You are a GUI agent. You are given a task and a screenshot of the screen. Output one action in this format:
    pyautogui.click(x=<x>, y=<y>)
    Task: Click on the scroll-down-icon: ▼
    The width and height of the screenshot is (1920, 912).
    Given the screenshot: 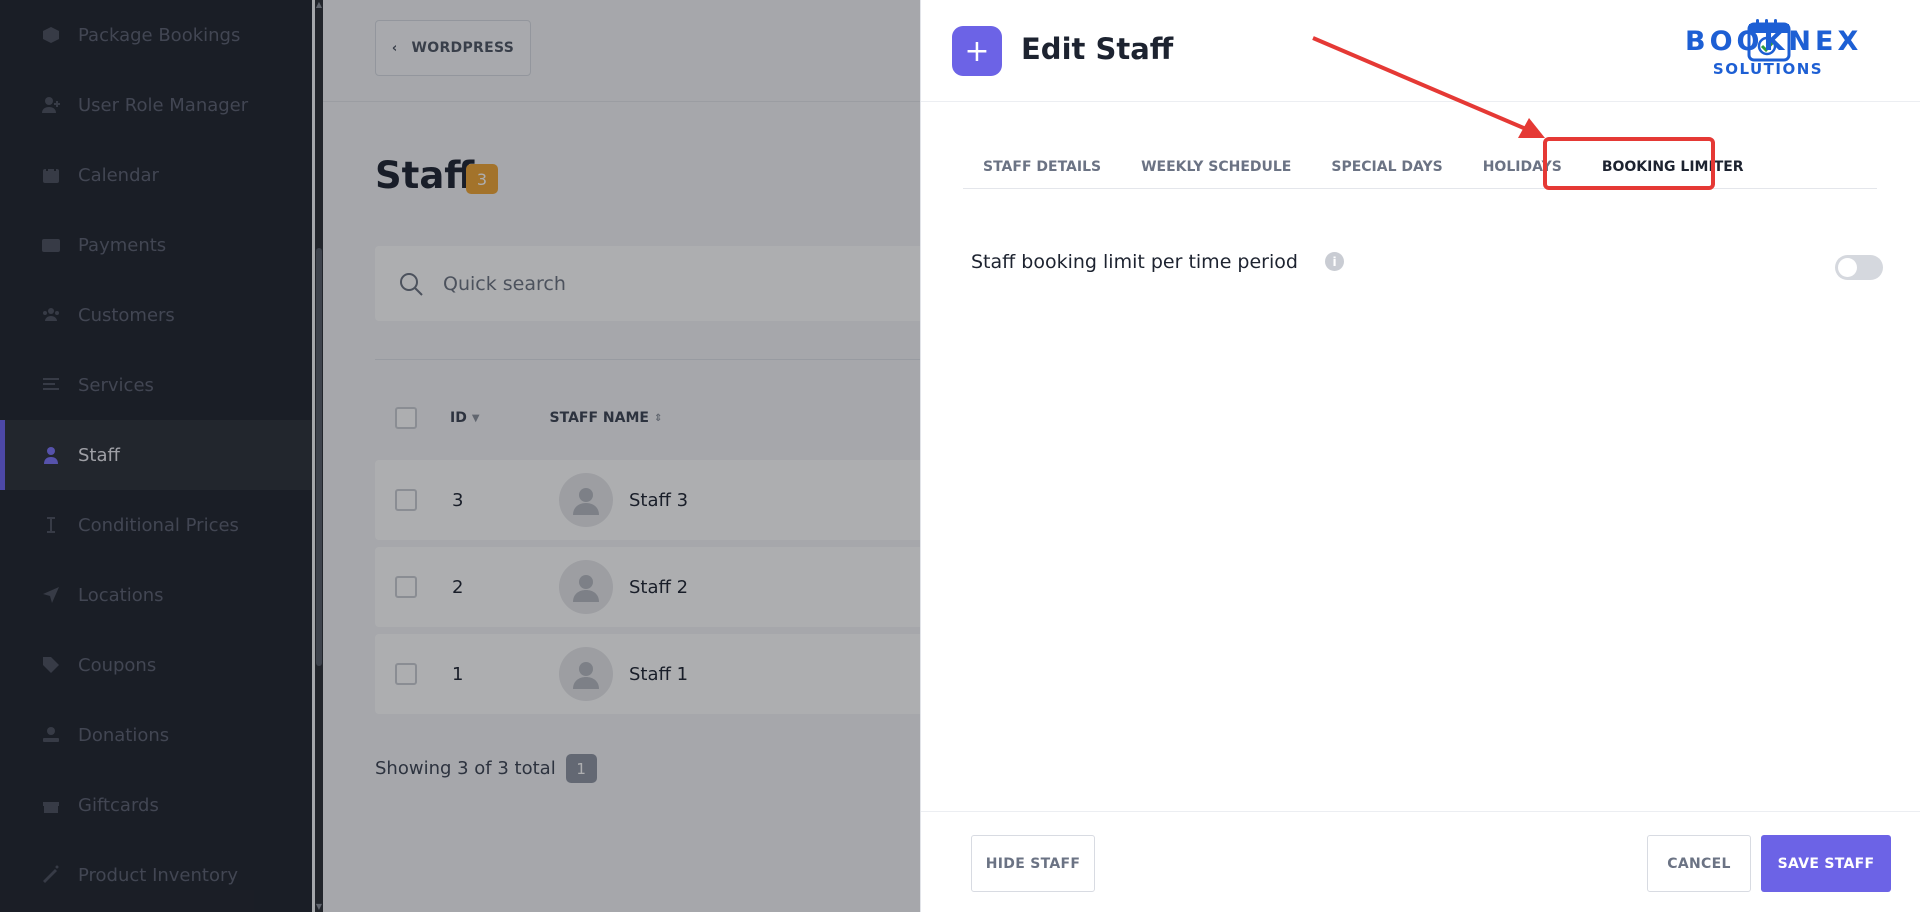 What is the action you would take?
    pyautogui.click(x=319, y=907)
    